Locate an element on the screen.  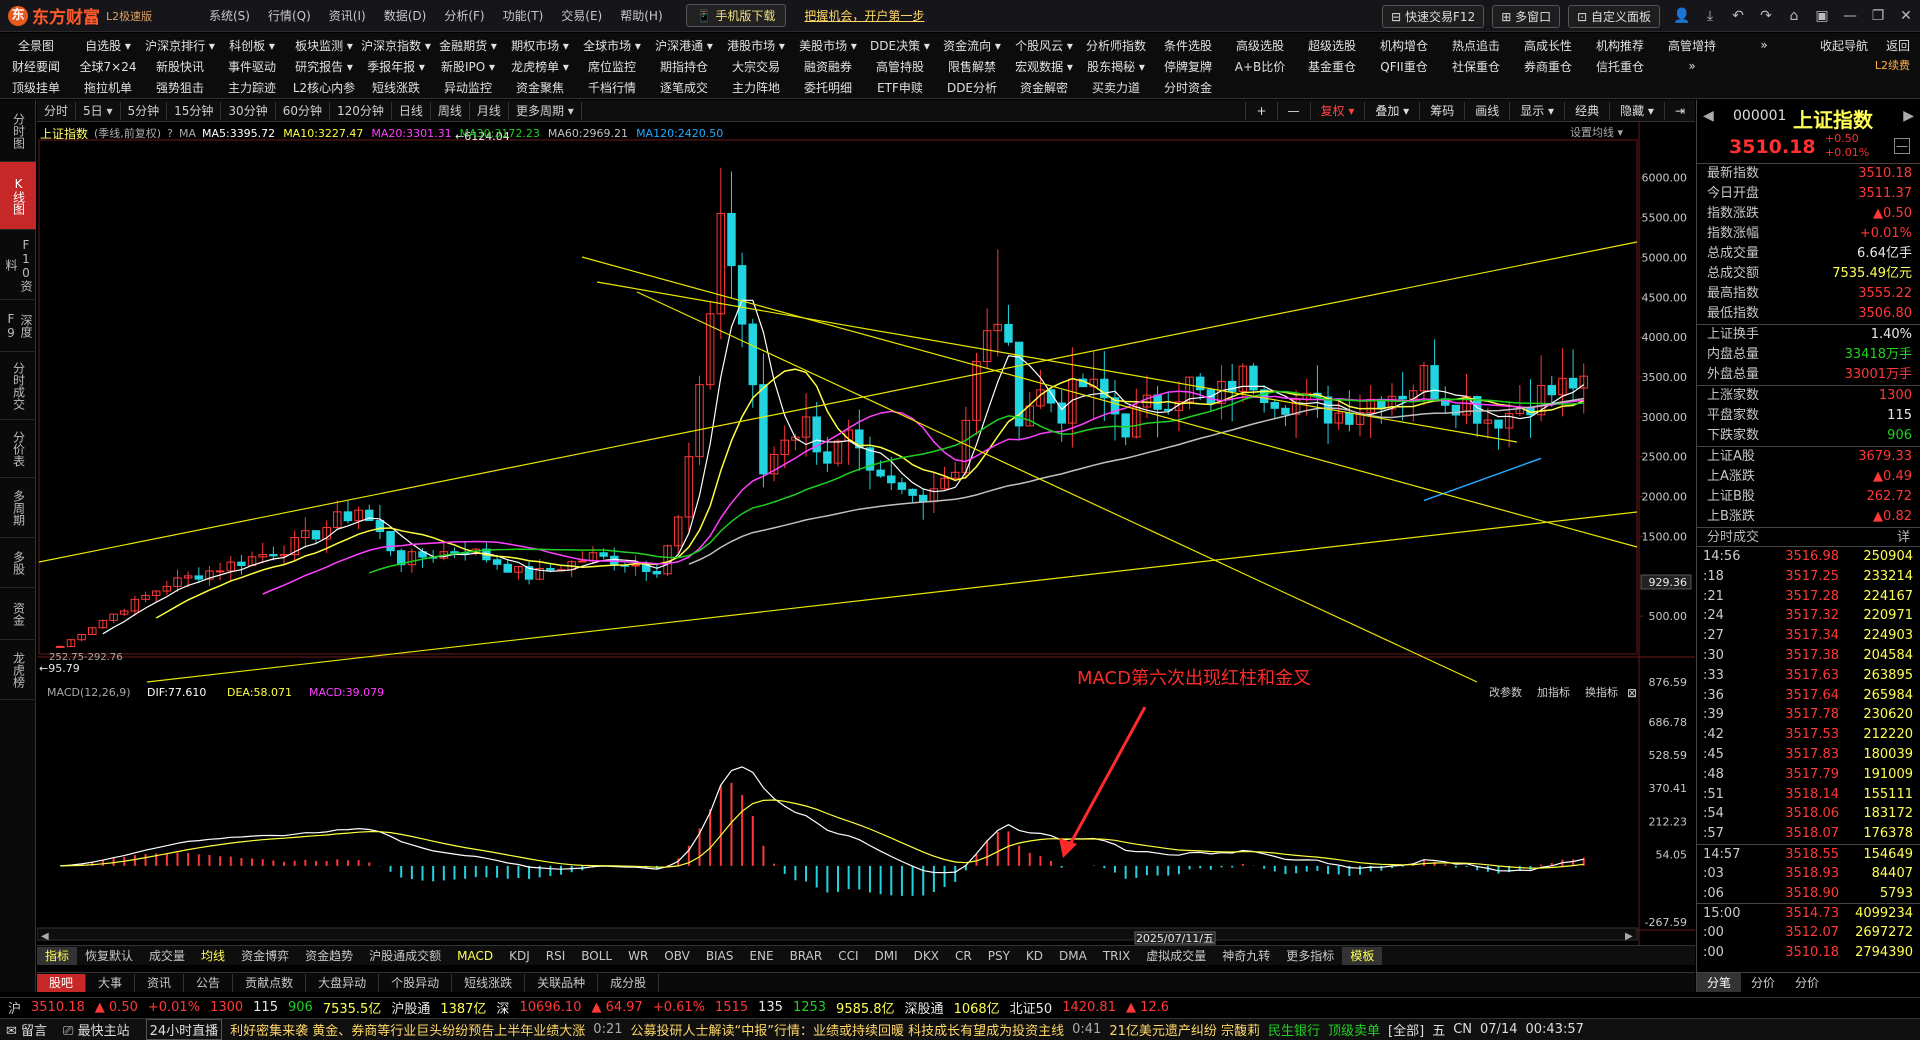
period-8: 周线 is located at coordinates (450, 110).